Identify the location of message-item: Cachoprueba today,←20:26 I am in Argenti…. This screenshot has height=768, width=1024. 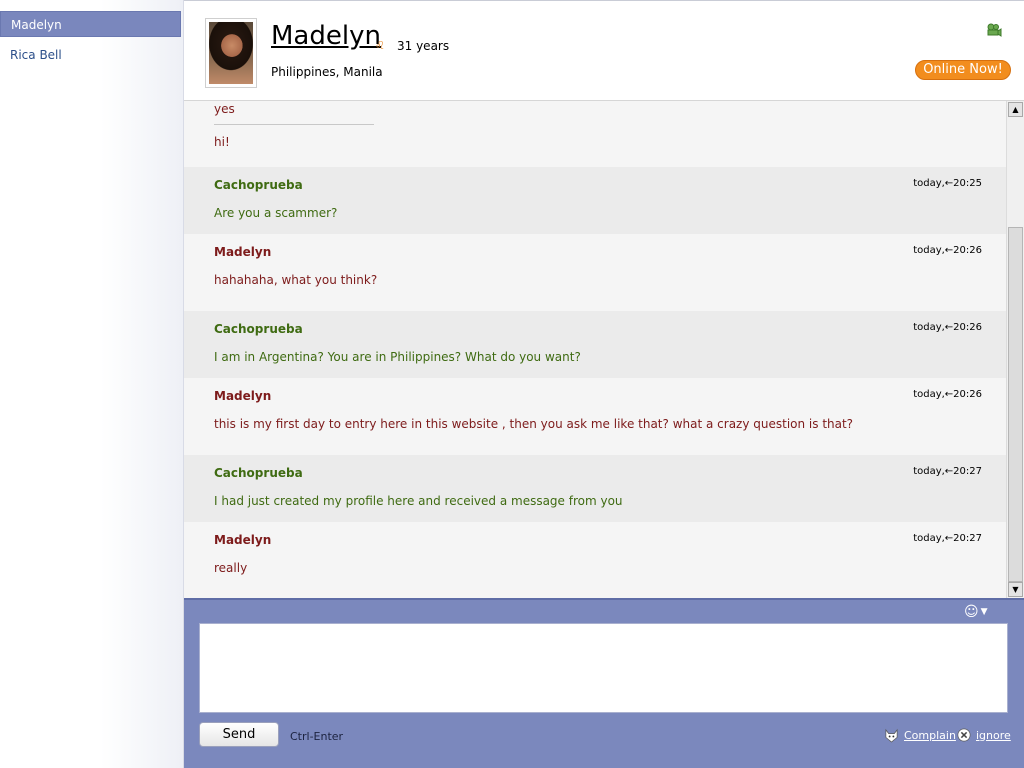
(595, 344).